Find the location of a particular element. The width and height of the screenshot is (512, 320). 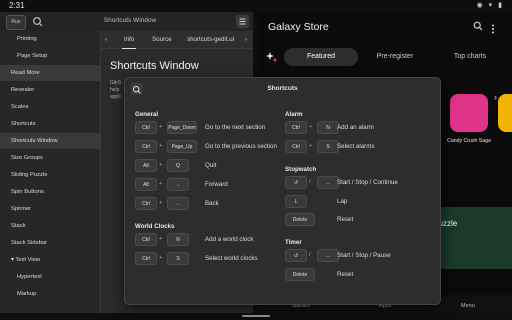

tab-pre-register: Pre-register is located at coordinates (395, 57).